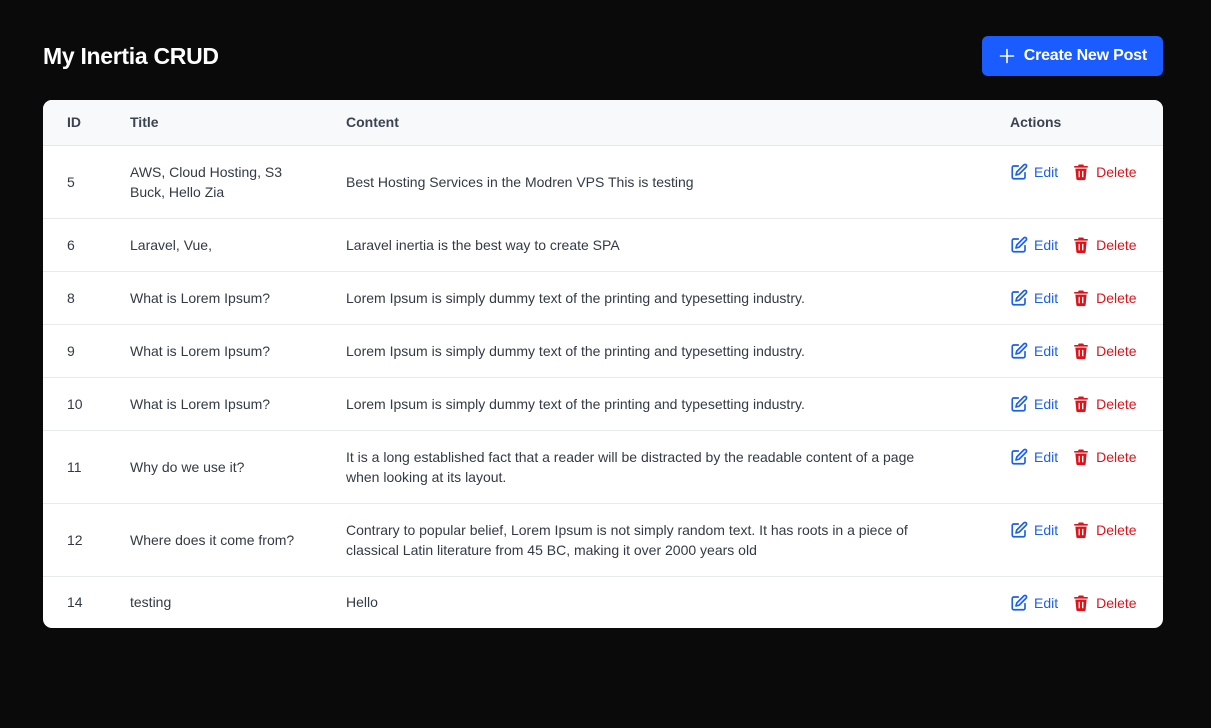 This screenshot has width=1211, height=728. I want to click on header-title: Title, so click(238, 123).